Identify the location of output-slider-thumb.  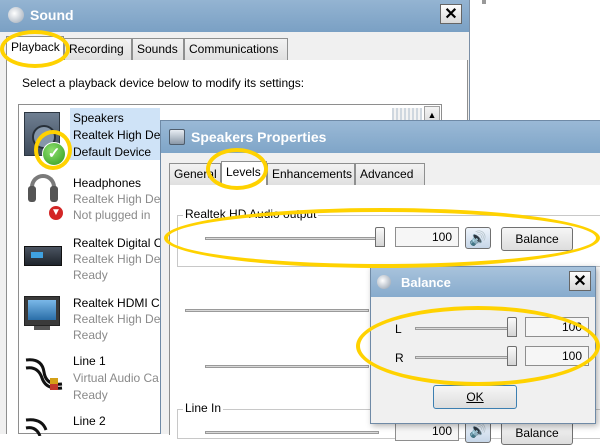
(380, 237).